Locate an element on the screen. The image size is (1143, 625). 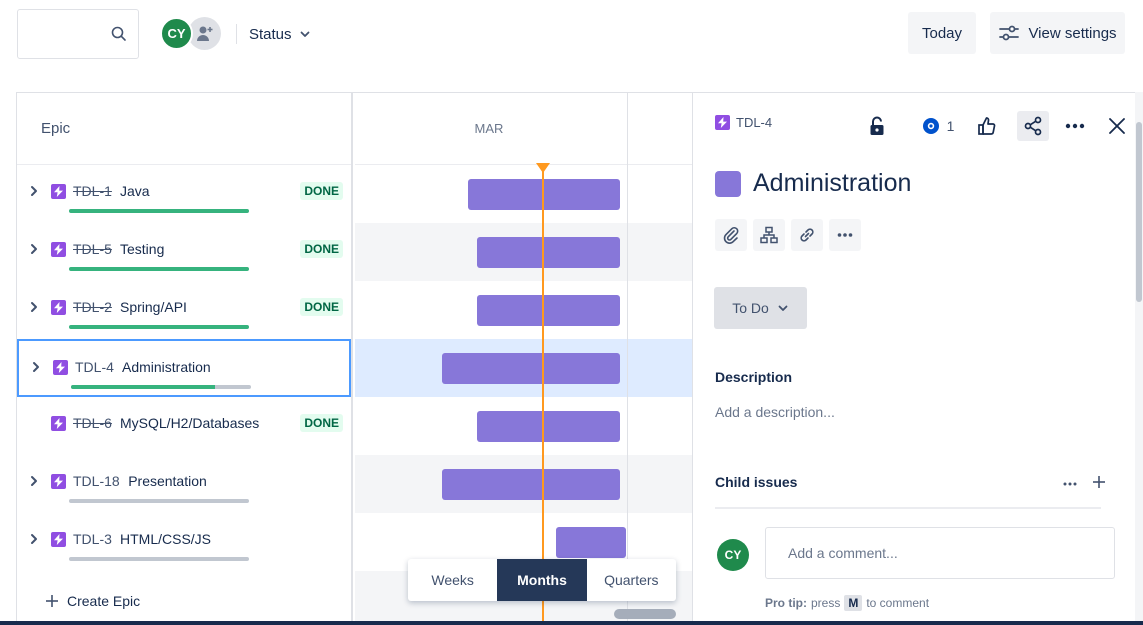
epic-row: TDL-18 Presentation is located at coordinates (184, 484).